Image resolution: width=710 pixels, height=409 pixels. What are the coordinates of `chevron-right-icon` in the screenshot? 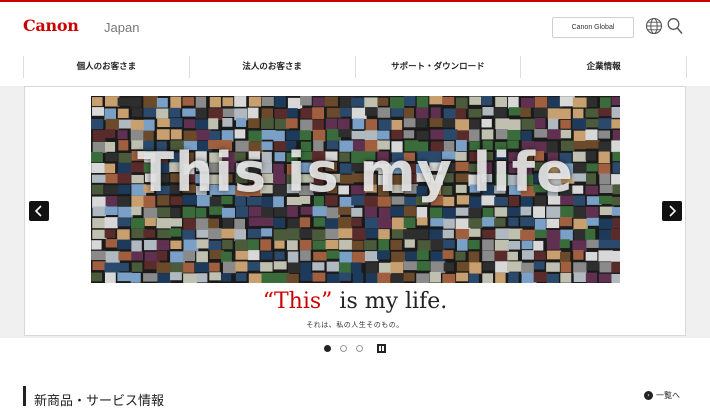 It's located at (673, 211).